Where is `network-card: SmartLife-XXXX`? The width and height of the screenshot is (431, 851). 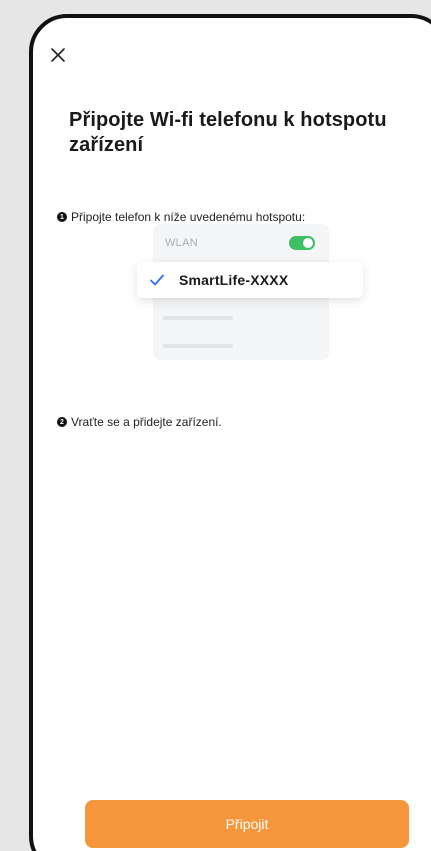 network-card: SmartLife-XXXX is located at coordinates (250, 280).